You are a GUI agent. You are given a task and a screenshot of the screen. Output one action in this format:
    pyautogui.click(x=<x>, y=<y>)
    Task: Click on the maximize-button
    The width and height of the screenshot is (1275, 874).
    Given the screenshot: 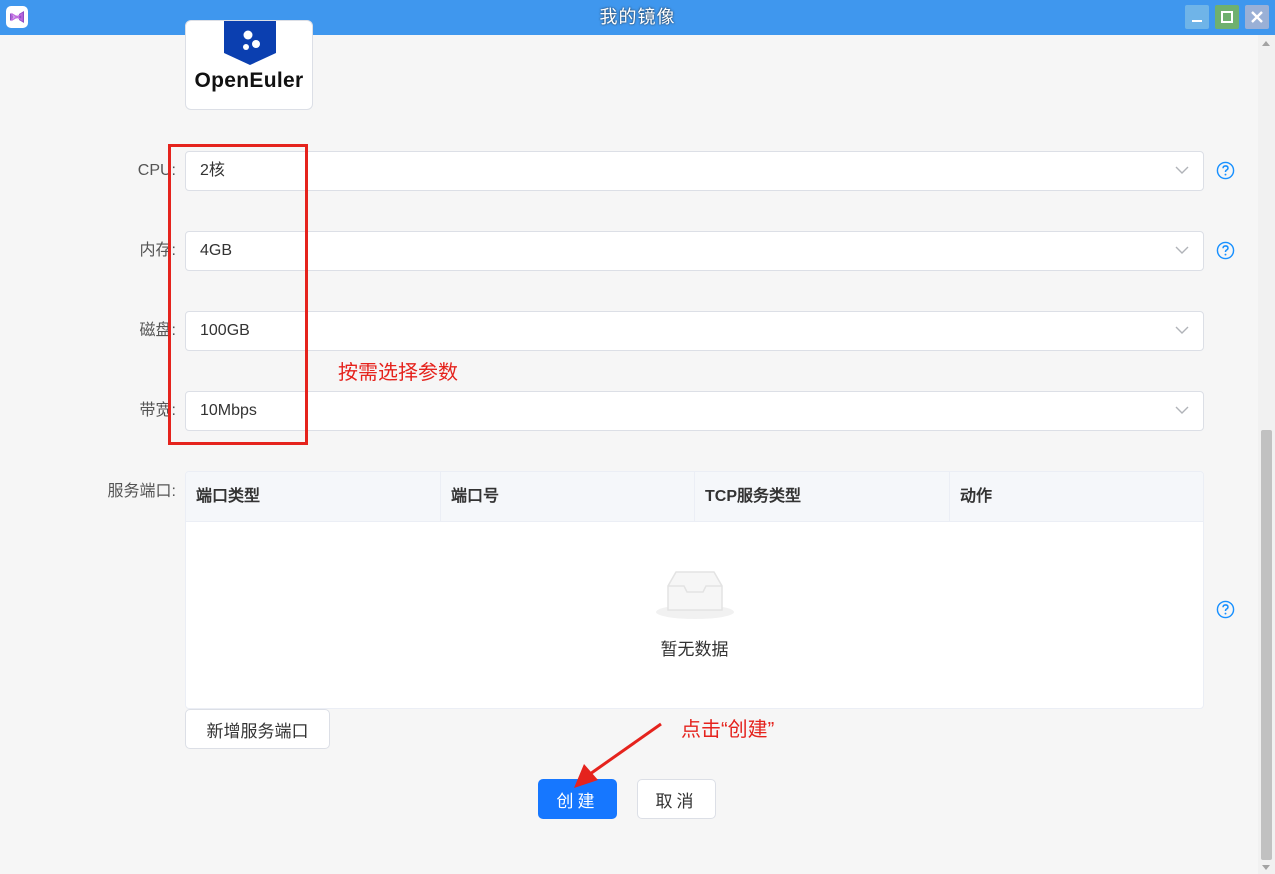 What is the action you would take?
    pyautogui.click(x=1227, y=17)
    